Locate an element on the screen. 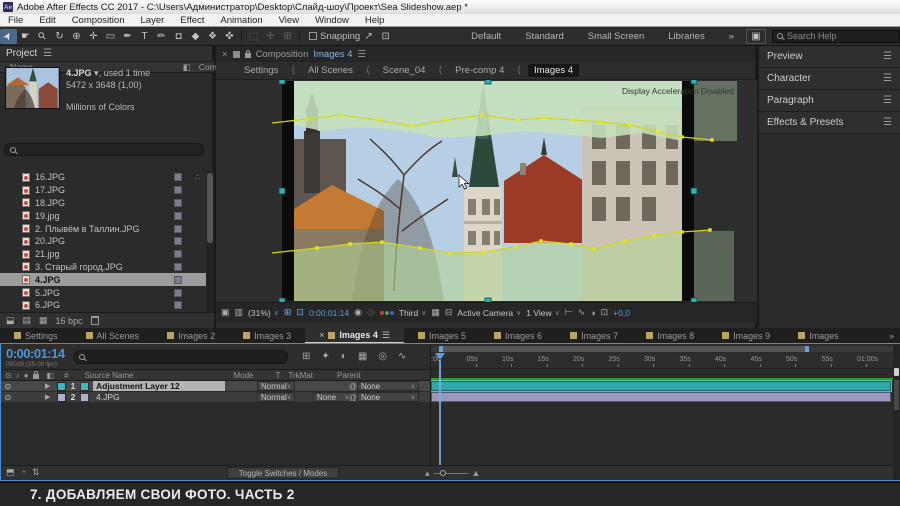 The image size is (900, 506). draft-3d-icon: ✦ is located at coordinates (325, 356).